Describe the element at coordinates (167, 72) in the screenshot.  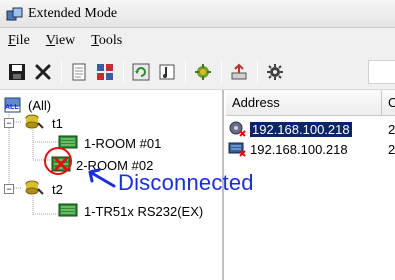
I see `notes-icon` at that location.